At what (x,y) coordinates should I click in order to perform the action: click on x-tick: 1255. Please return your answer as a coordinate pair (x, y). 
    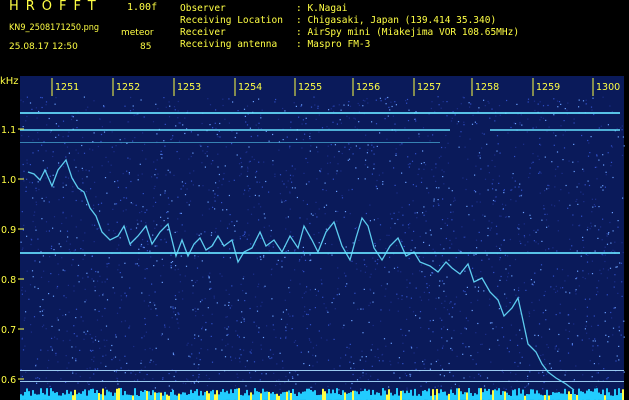
    Looking at the image, I should click on (310, 87).